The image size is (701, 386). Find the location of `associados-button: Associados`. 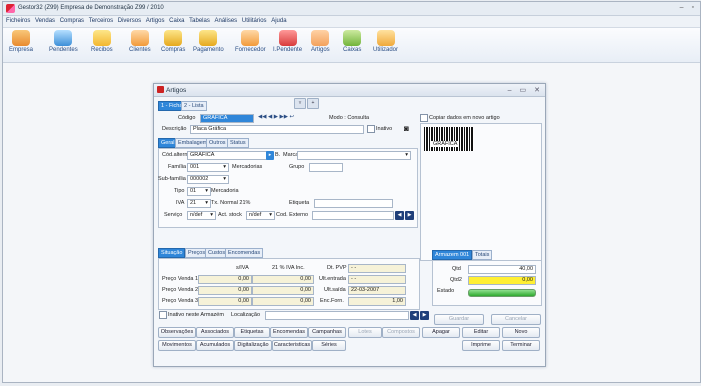

associados-button: Associados is located at coordinates (215, 332).